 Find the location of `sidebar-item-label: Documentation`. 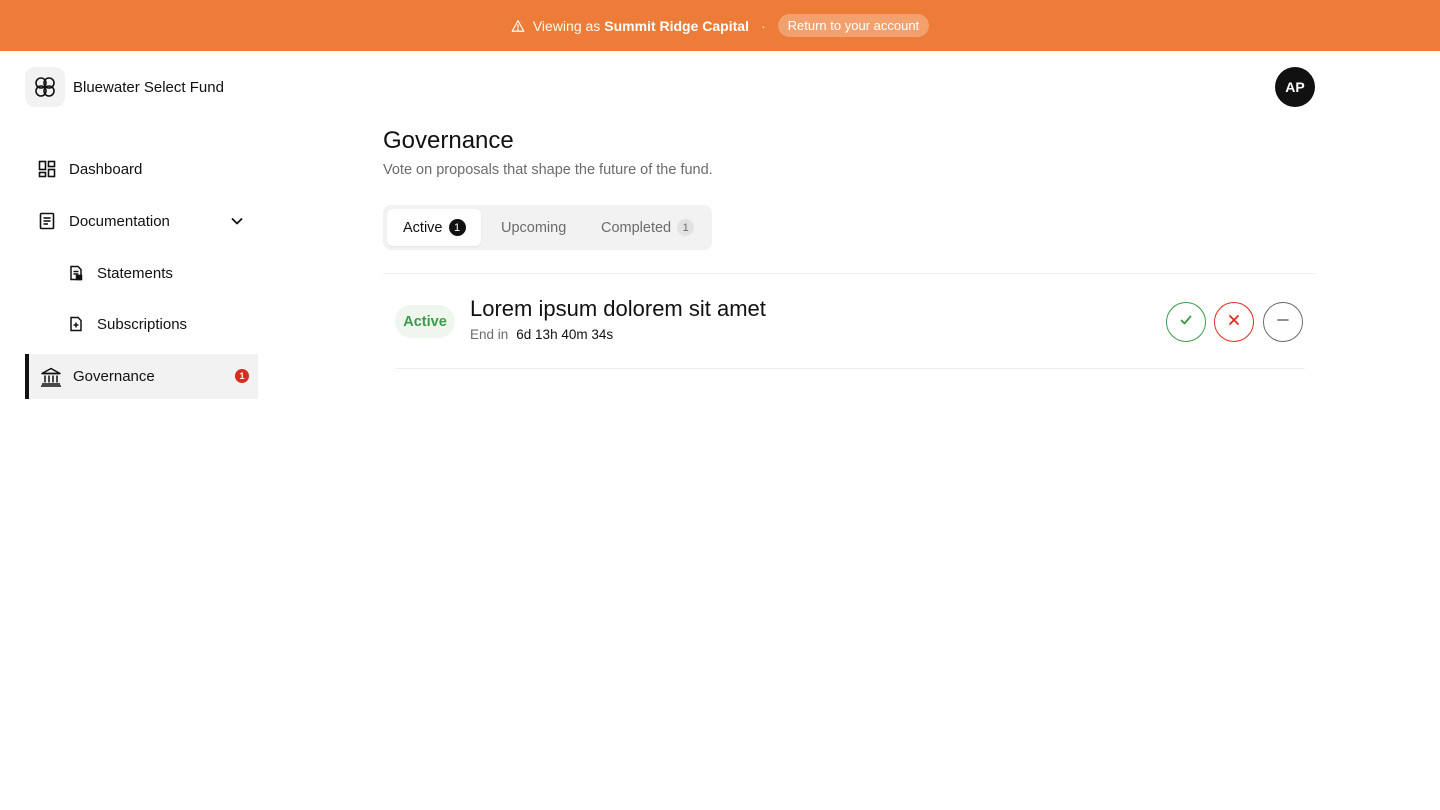

sidebar-item-label: Documentation is located at coordinates (119, 221).